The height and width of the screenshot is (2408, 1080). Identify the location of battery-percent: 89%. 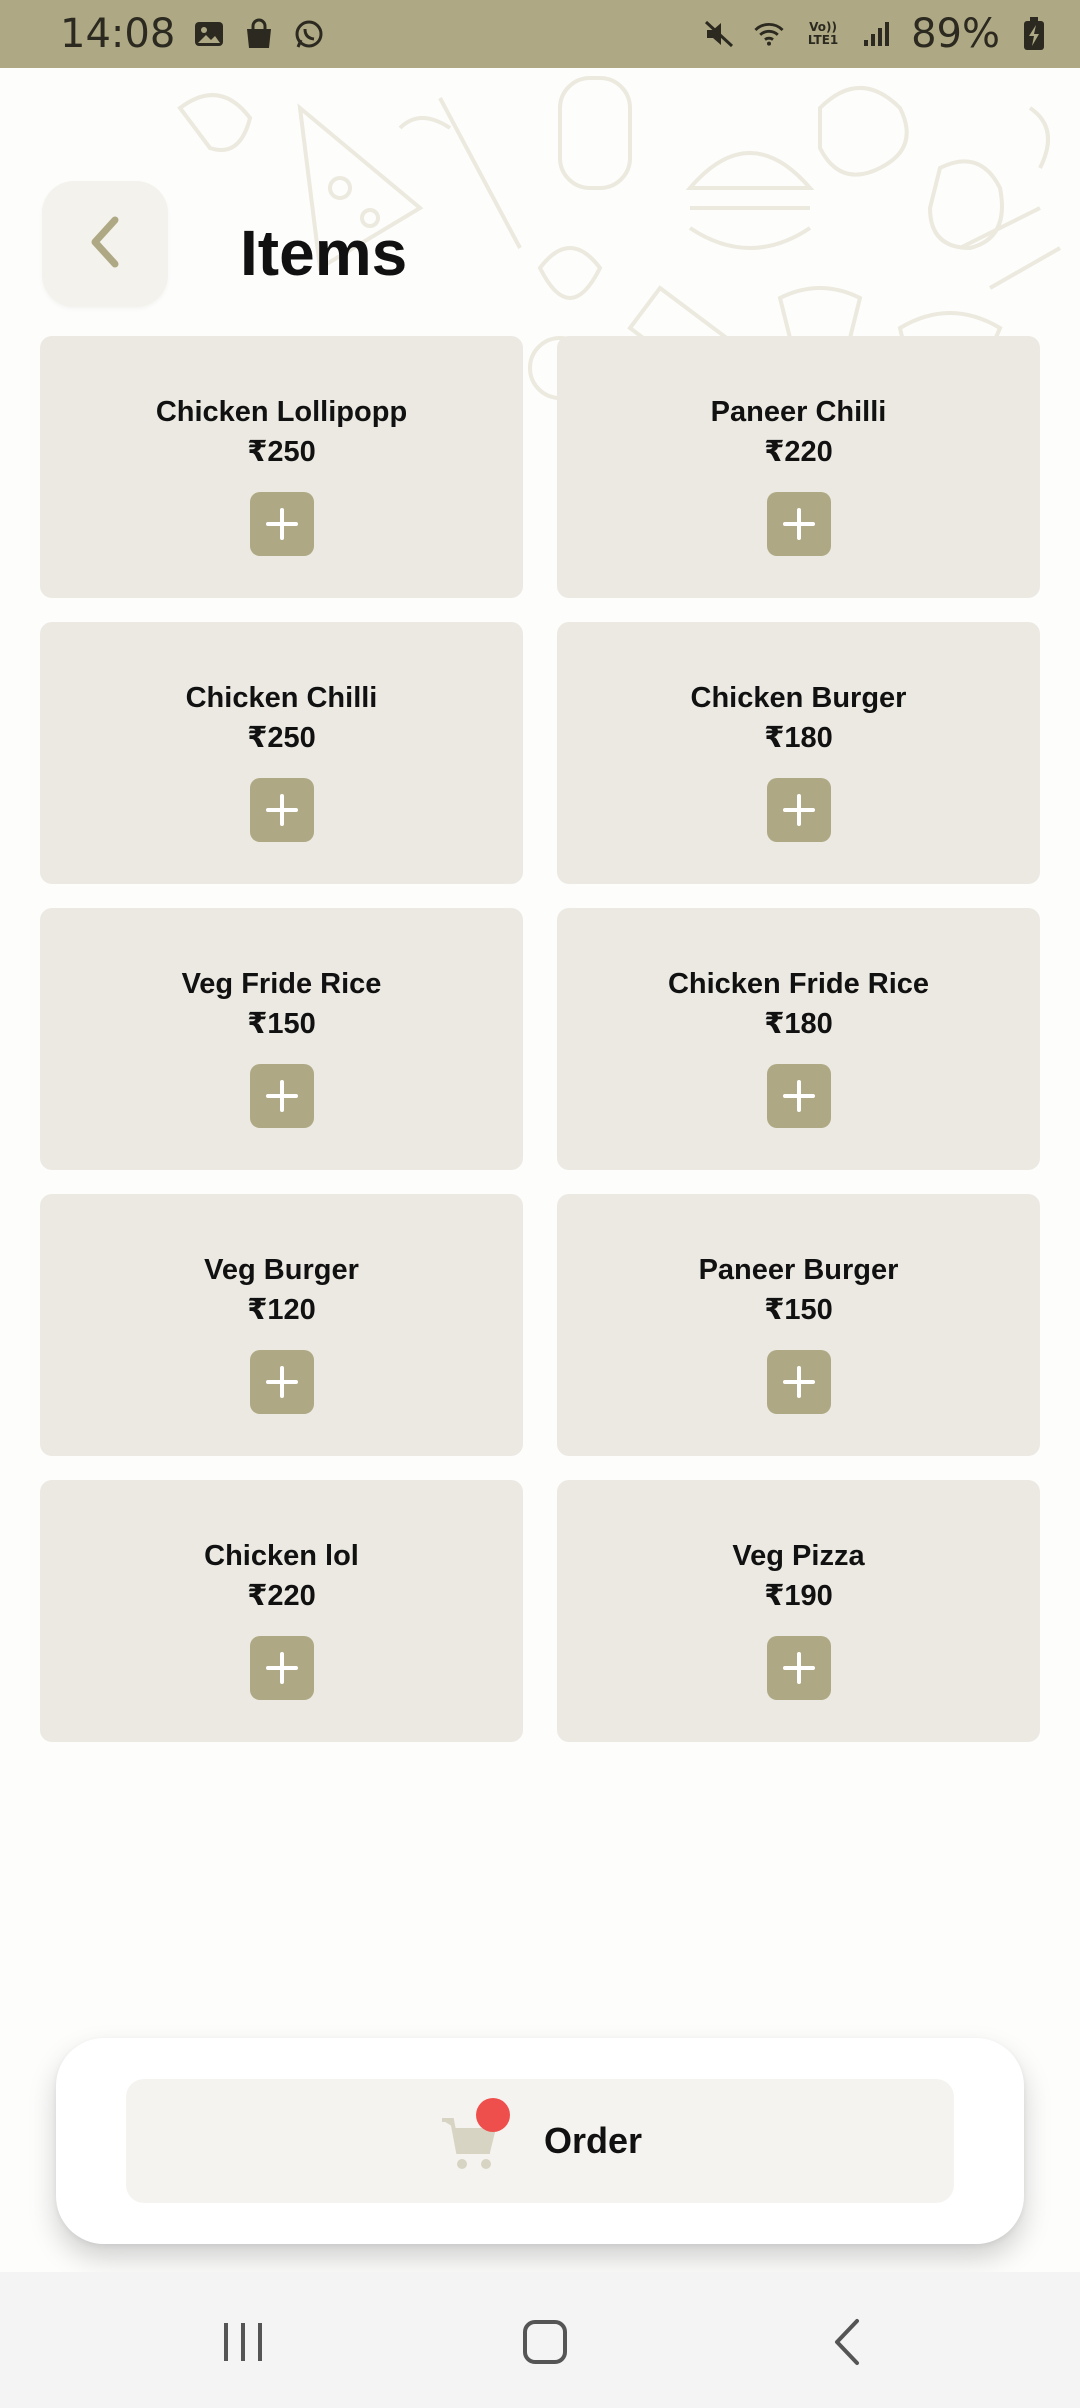
(955, 34).